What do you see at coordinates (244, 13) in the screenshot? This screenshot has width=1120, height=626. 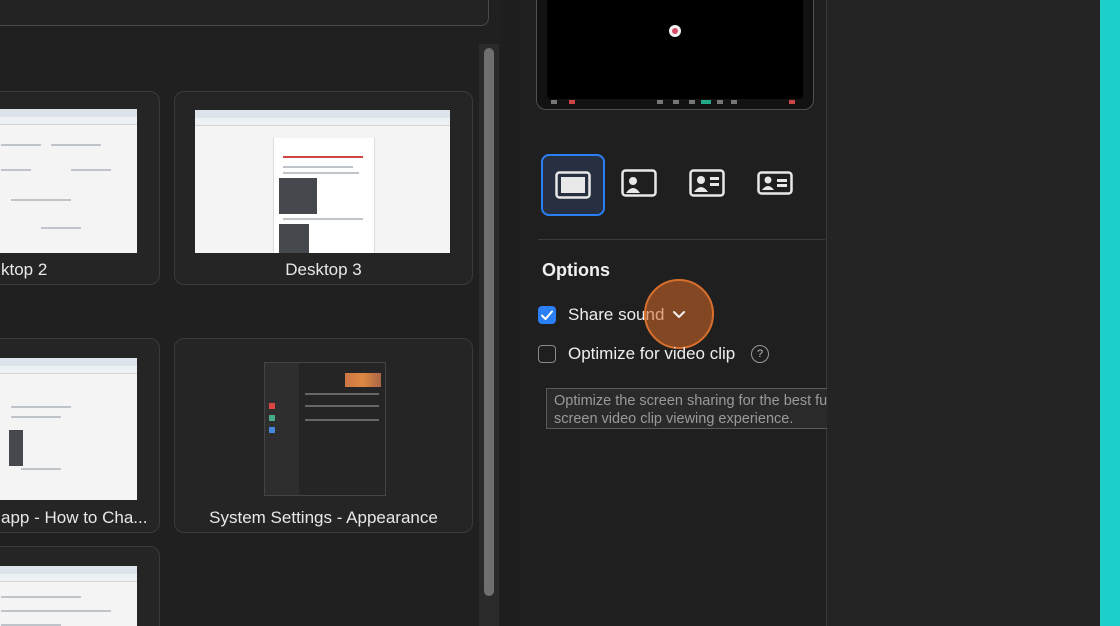 I see `share-source-header-box` at bounding box center [244, 13].